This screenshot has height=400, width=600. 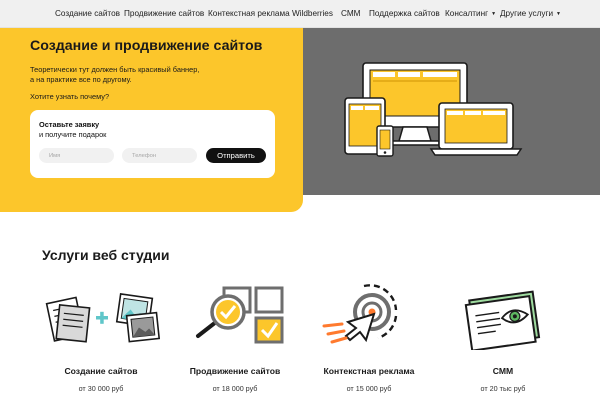 What do you see at coordinates (236, 155) in the screenshot?
I see `submit-button: Отправить` at bounding box center [236, 155].